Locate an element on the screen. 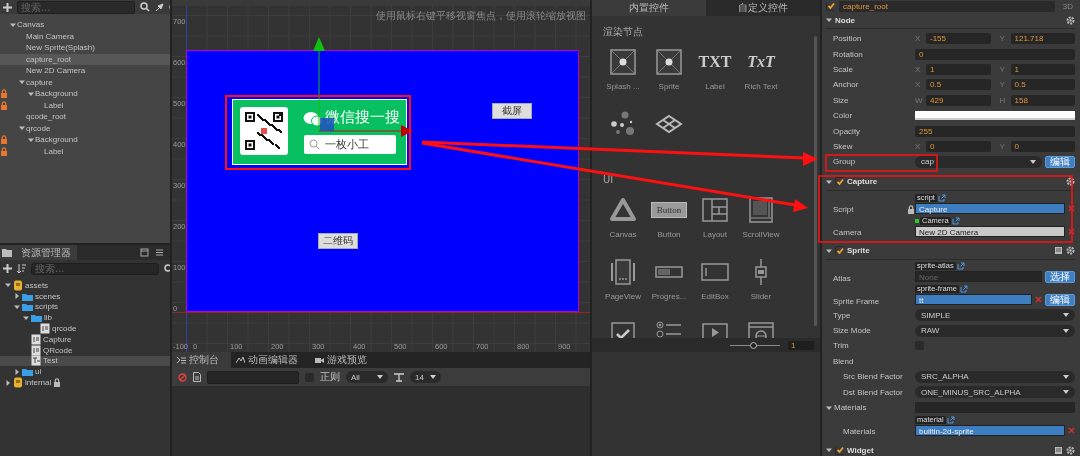 The image size is (1080, 456). widget-tile: ScrollView is located at coordinates (761, 219).